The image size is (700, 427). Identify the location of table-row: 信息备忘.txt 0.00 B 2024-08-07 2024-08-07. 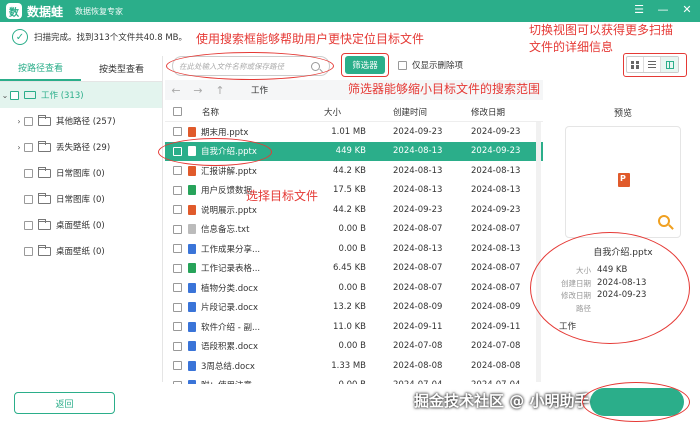
(354, 230).